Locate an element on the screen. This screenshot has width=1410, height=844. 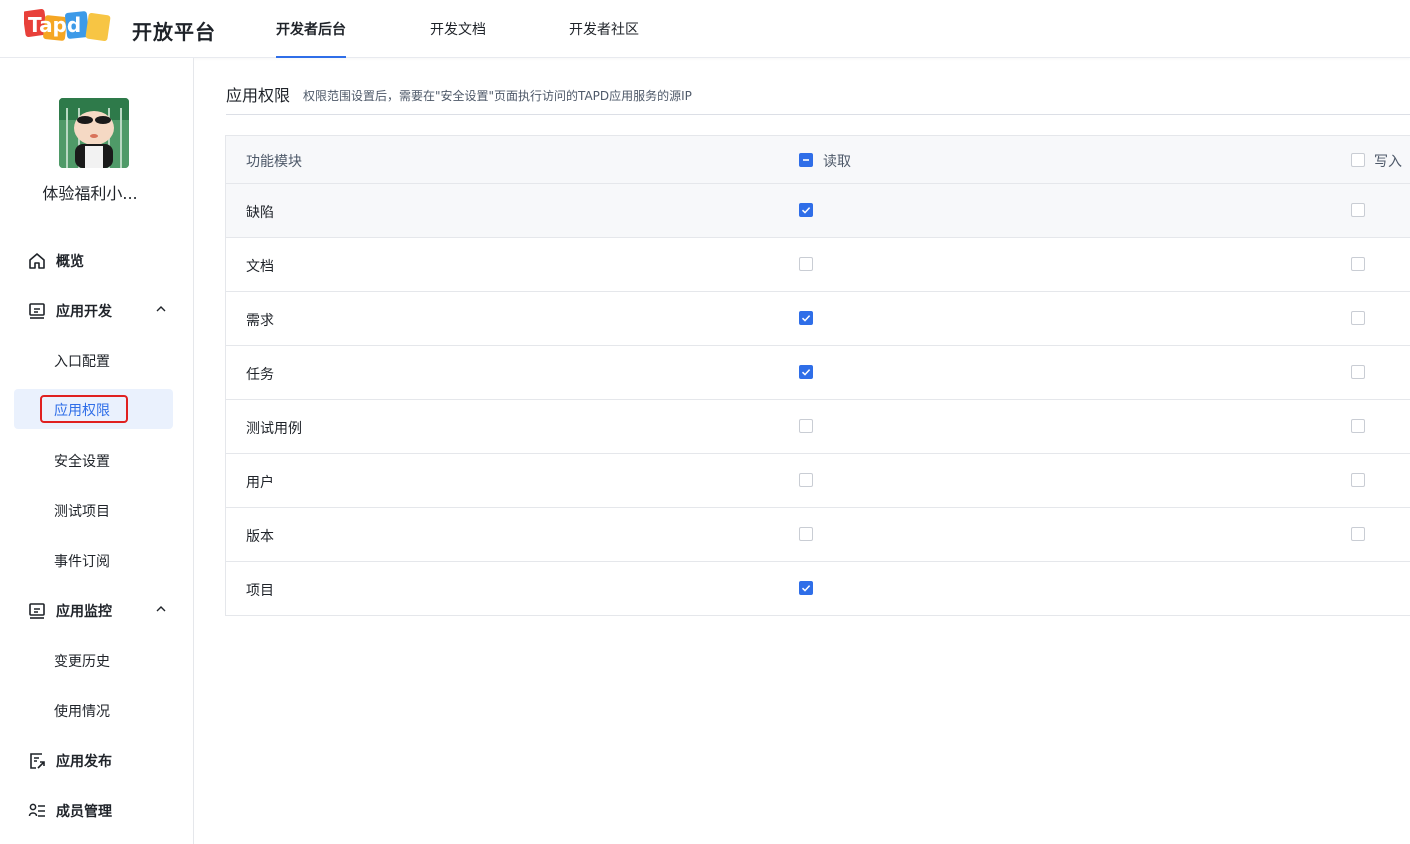
tab-developer-docs: 开发文档 is located at coordinates (458, 29).